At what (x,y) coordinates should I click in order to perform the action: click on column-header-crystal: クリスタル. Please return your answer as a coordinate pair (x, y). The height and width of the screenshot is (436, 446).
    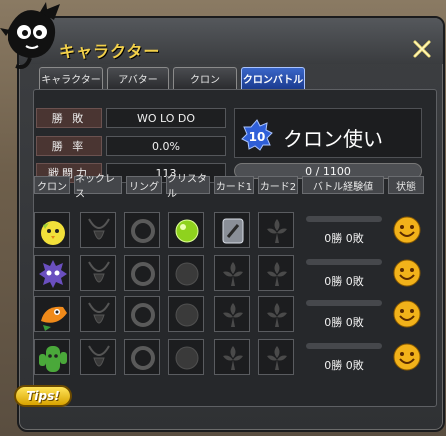
    Looking at the image, I should click on (188, 187).